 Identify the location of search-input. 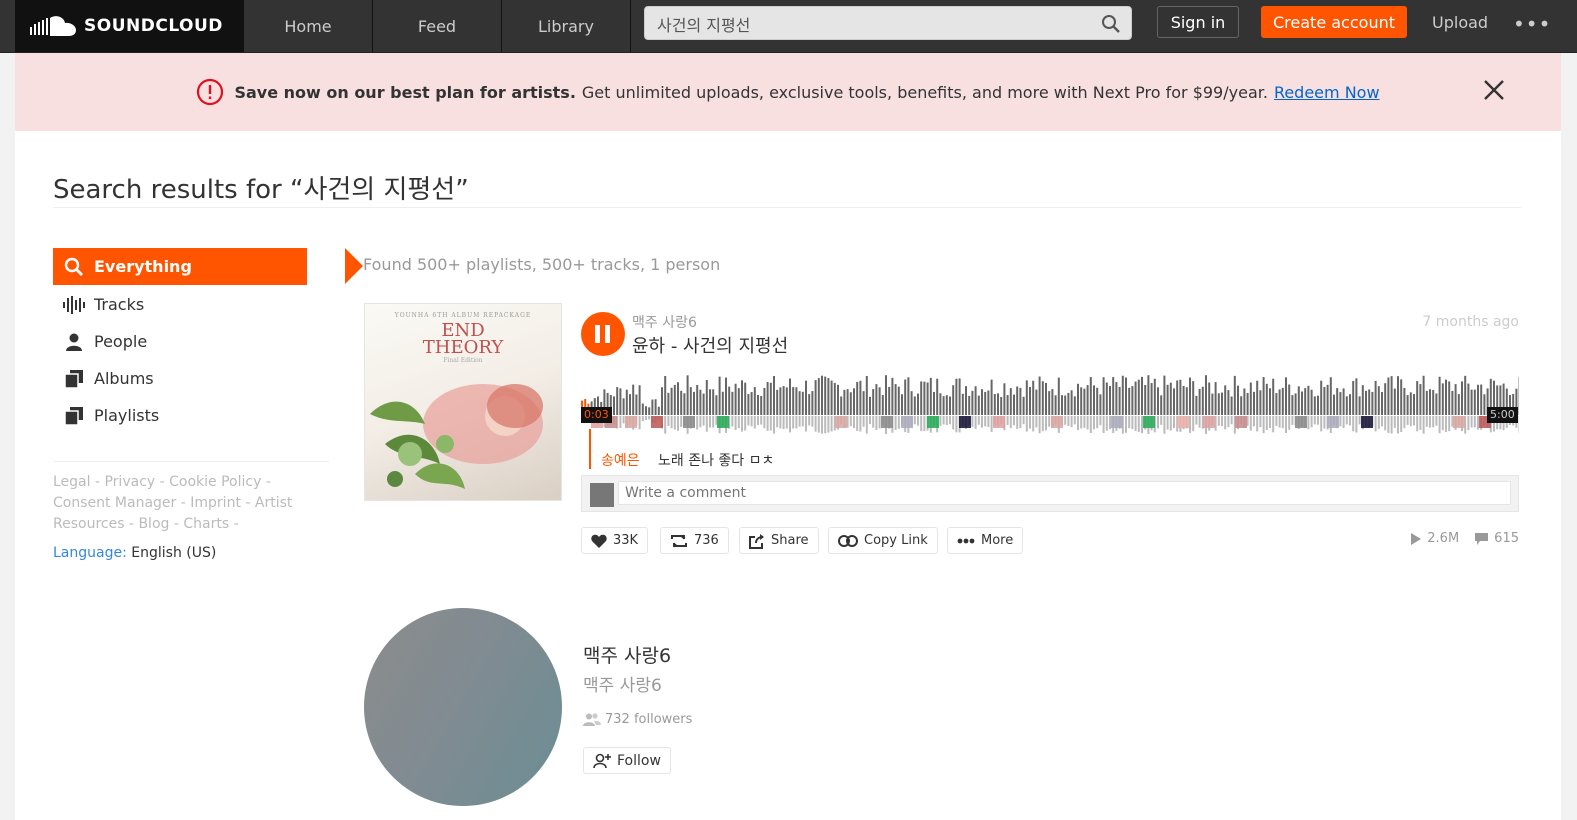
(877, 24).